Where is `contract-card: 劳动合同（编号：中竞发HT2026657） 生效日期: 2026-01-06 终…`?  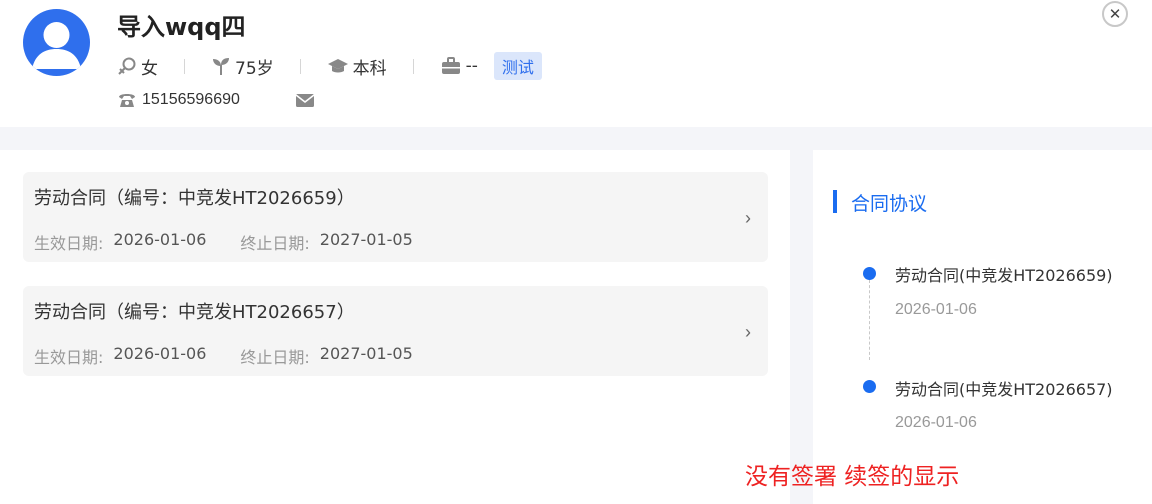
contract-card: 劳动合同（编号：中竞发HT2026657） 生效日期: 2026-01-06 终… is located at coordinates (395, 331).